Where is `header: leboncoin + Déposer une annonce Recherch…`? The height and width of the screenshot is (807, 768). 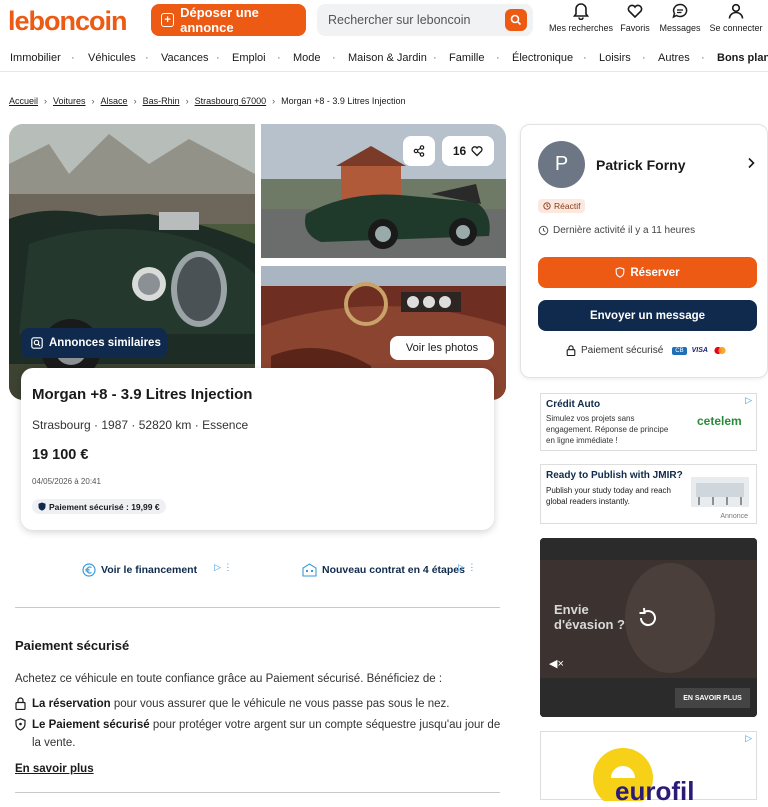 header: leboncoin + Déposer une annonce Recherch… is located at coordinates (384, 21).